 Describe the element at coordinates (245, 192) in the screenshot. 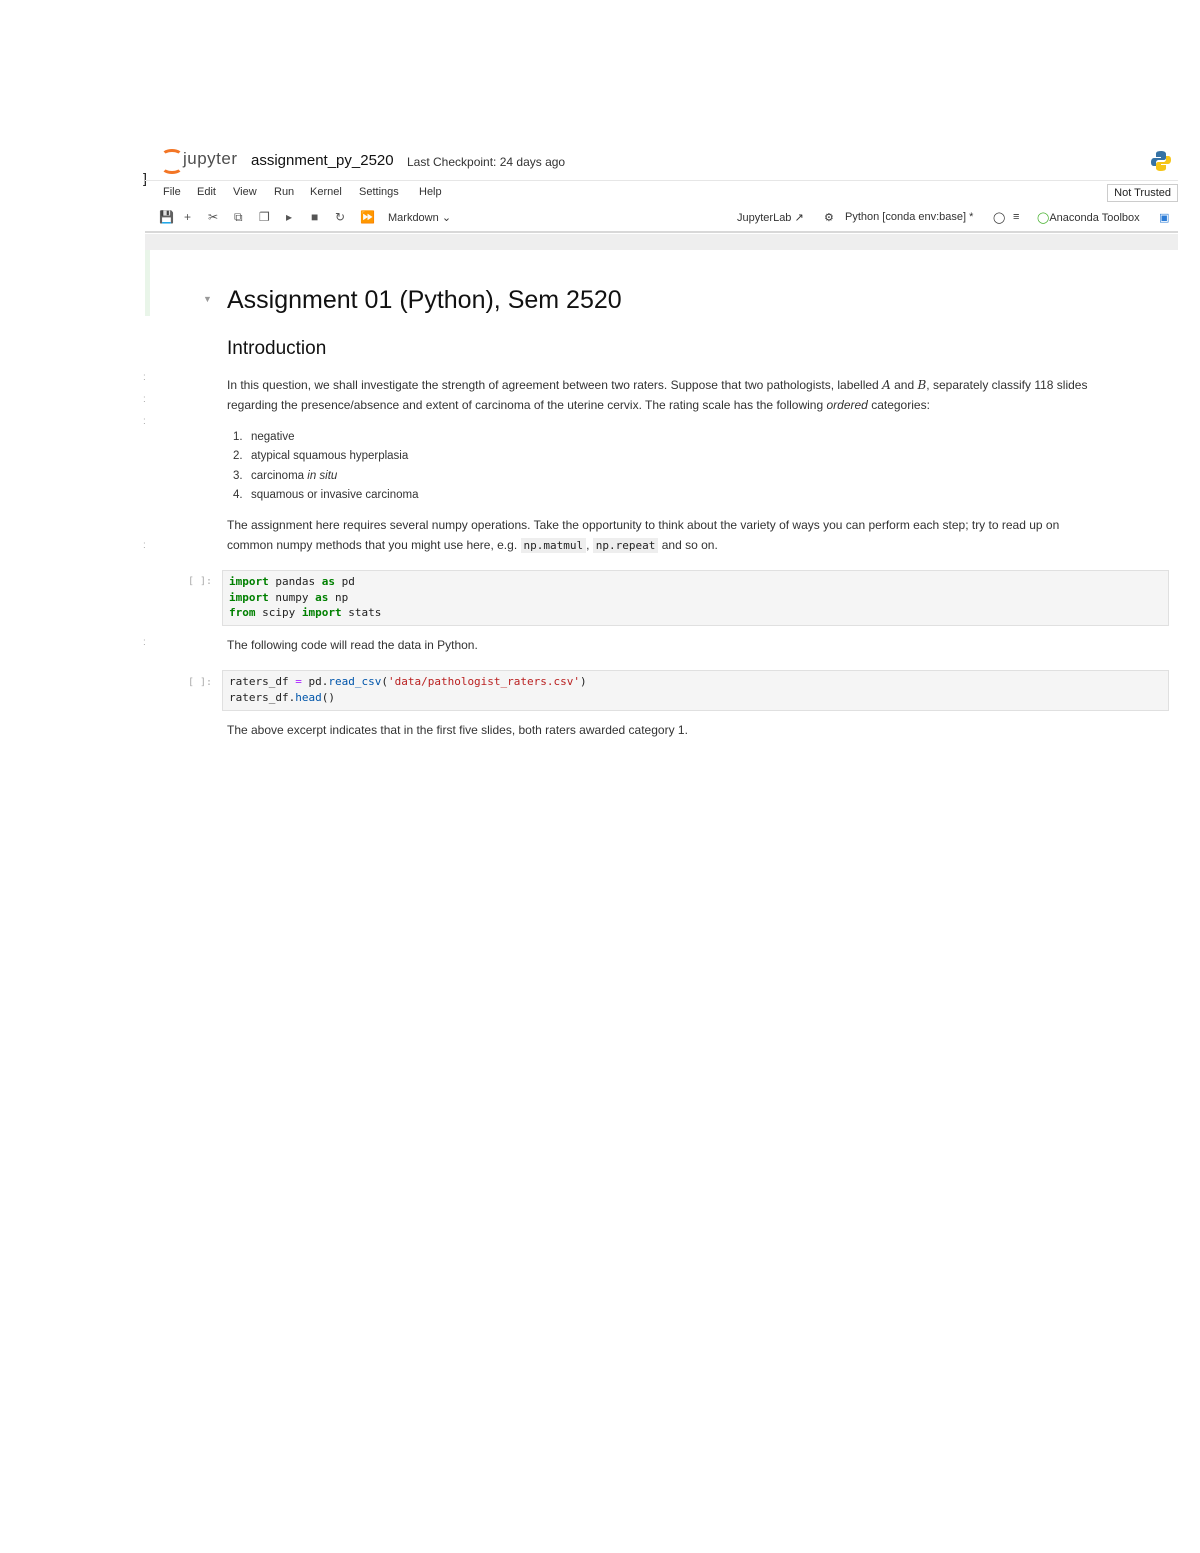

I see `menu-view: View` at that location.